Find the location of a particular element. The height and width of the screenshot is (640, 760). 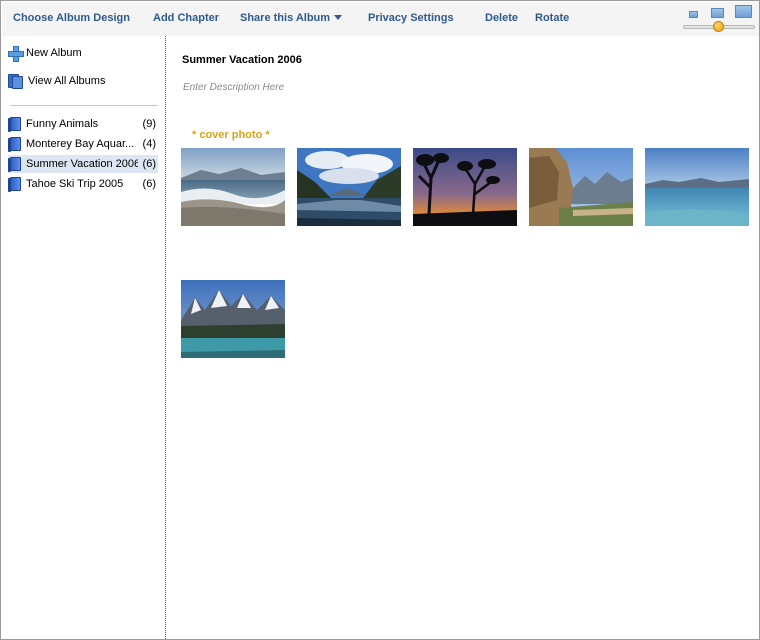

slider-knob is located at coordinates (718, 26).